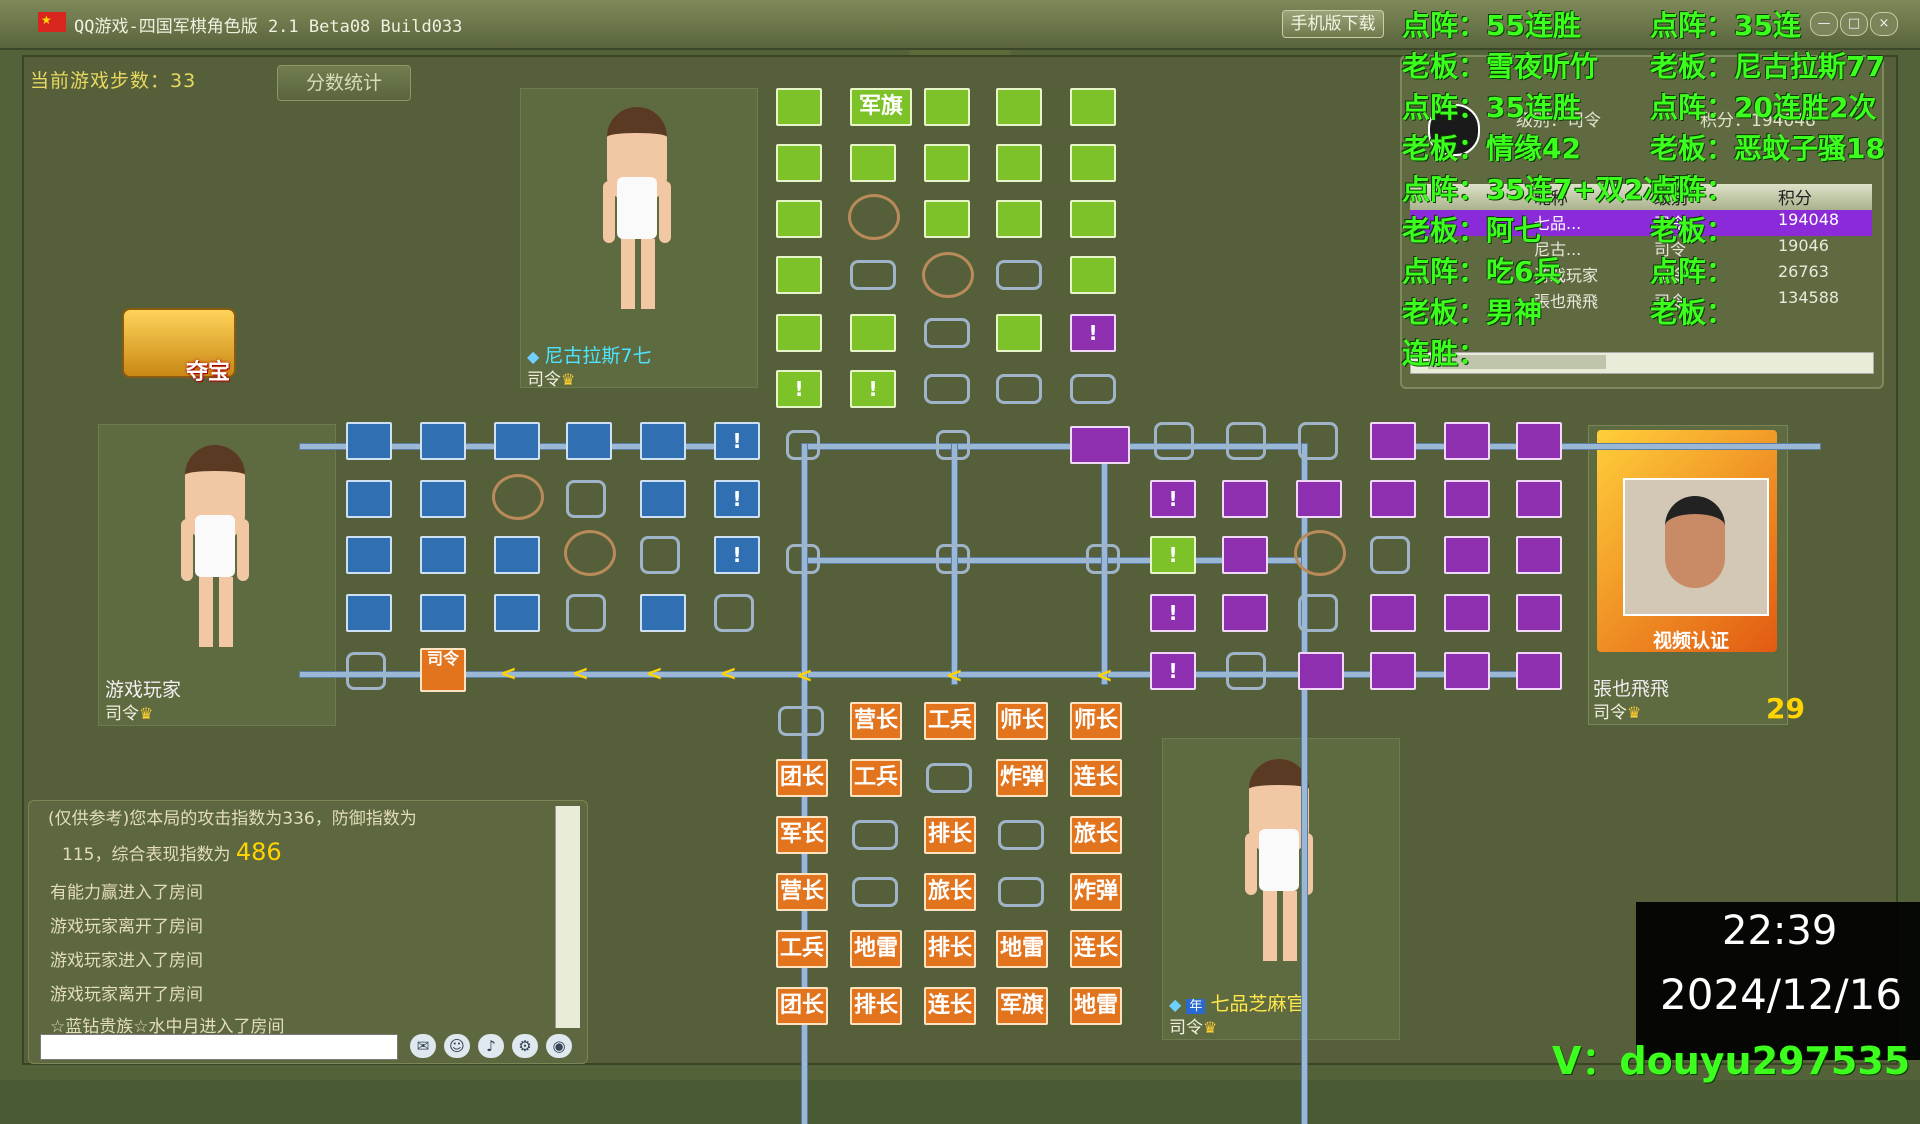 The image size is (1920, 1124). Describe the element at coordinates (491, 1046) in the screenshot. I see `speaker-icon: ♪` at that location.